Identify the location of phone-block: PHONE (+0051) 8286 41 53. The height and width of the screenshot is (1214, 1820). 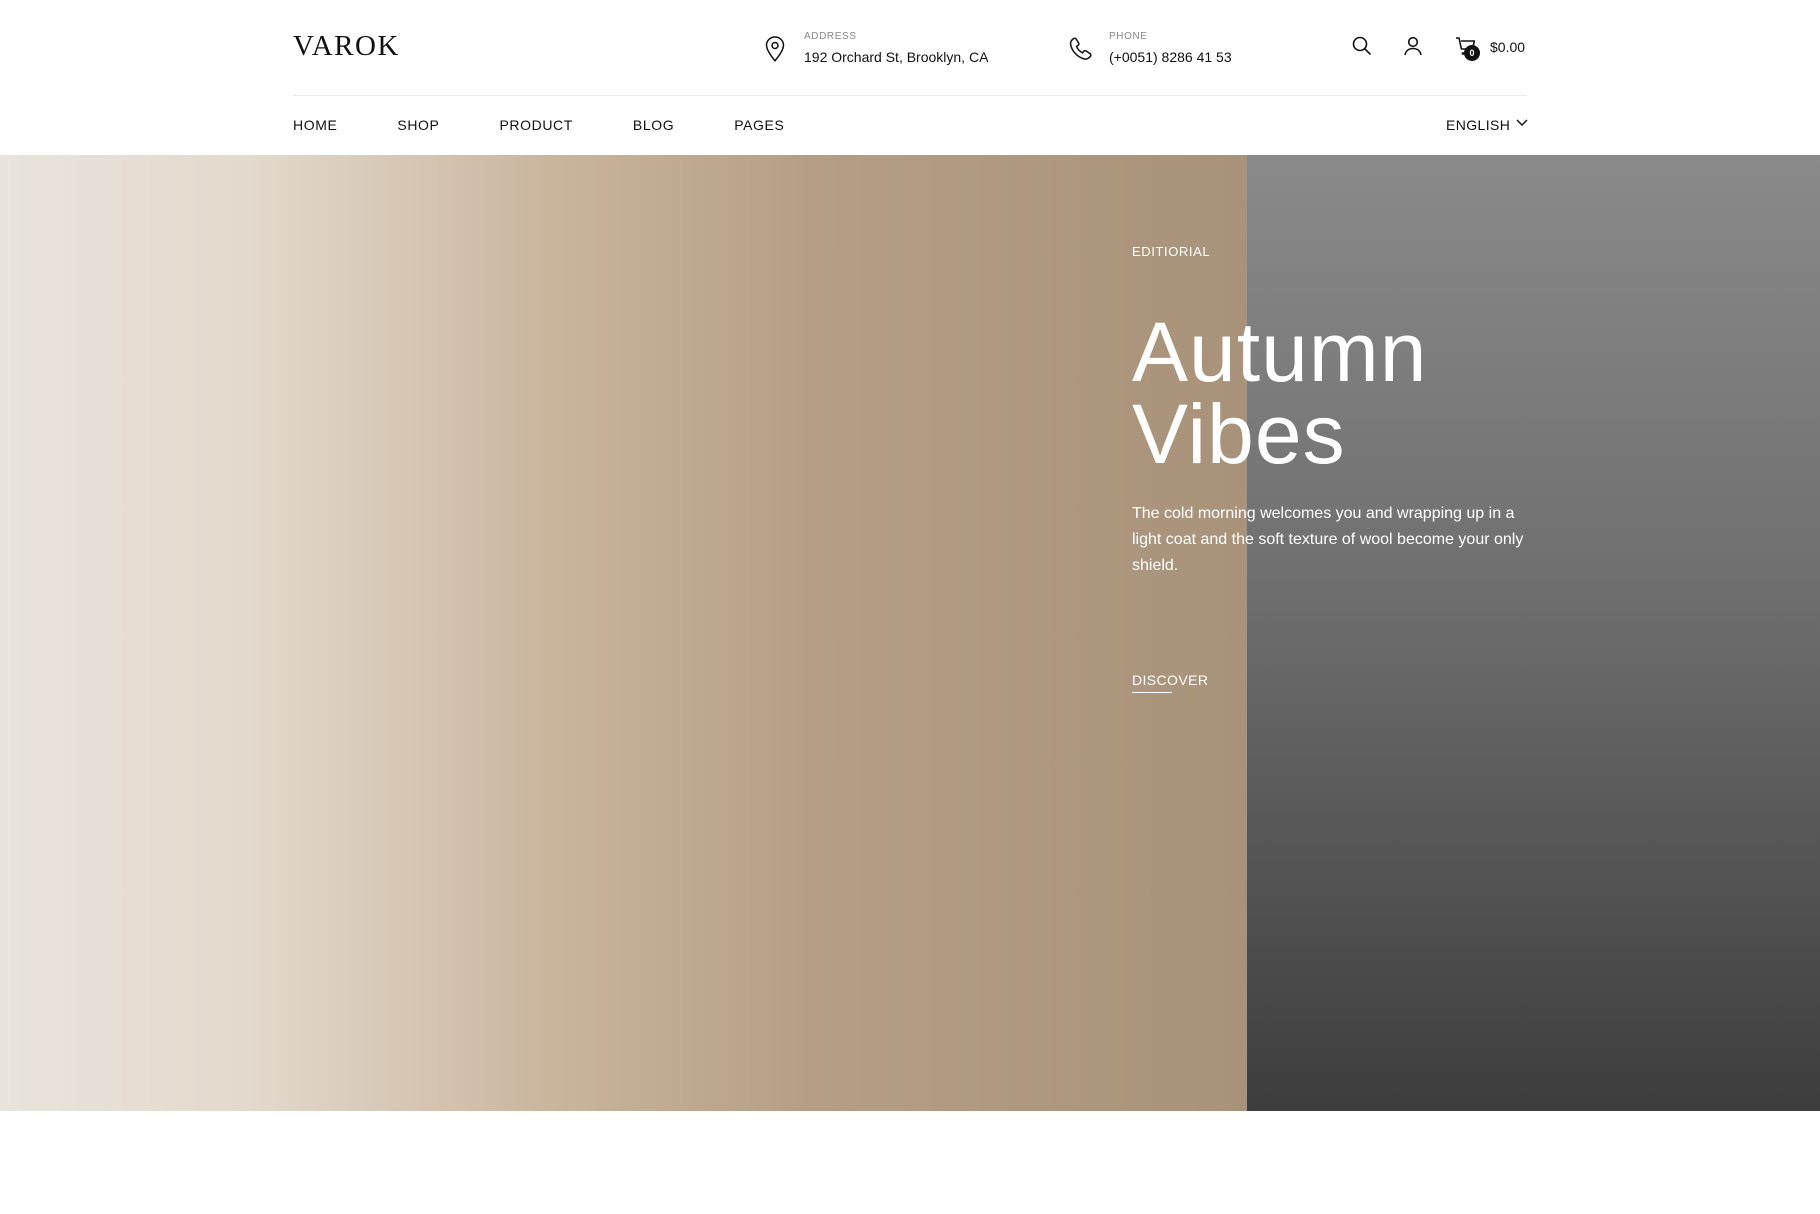
(1149, 48).